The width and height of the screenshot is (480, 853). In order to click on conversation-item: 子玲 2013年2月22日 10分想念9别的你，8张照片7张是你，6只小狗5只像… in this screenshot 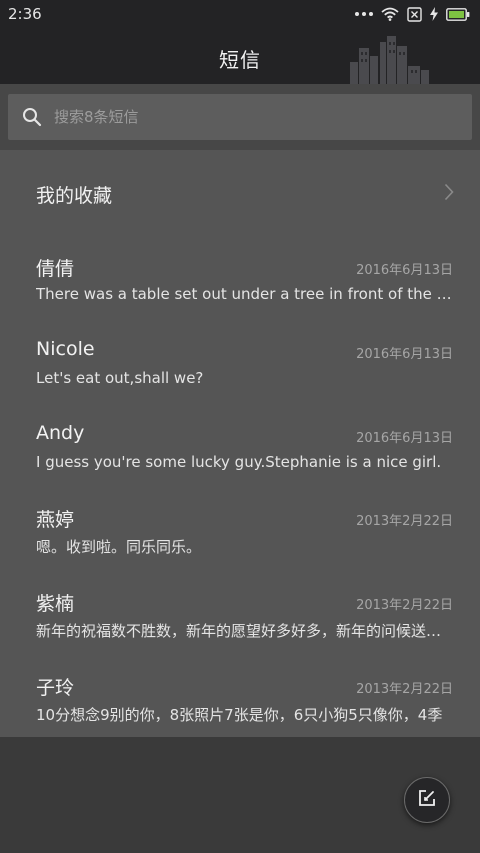, I will do `click(240, 715)`.